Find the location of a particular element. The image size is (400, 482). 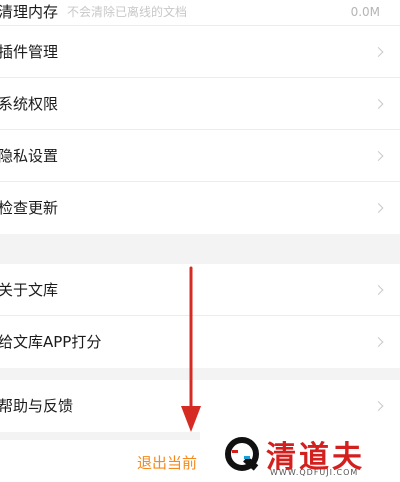

settings-item-privacy: 隐私设置 is located at coordinates (200, 156).